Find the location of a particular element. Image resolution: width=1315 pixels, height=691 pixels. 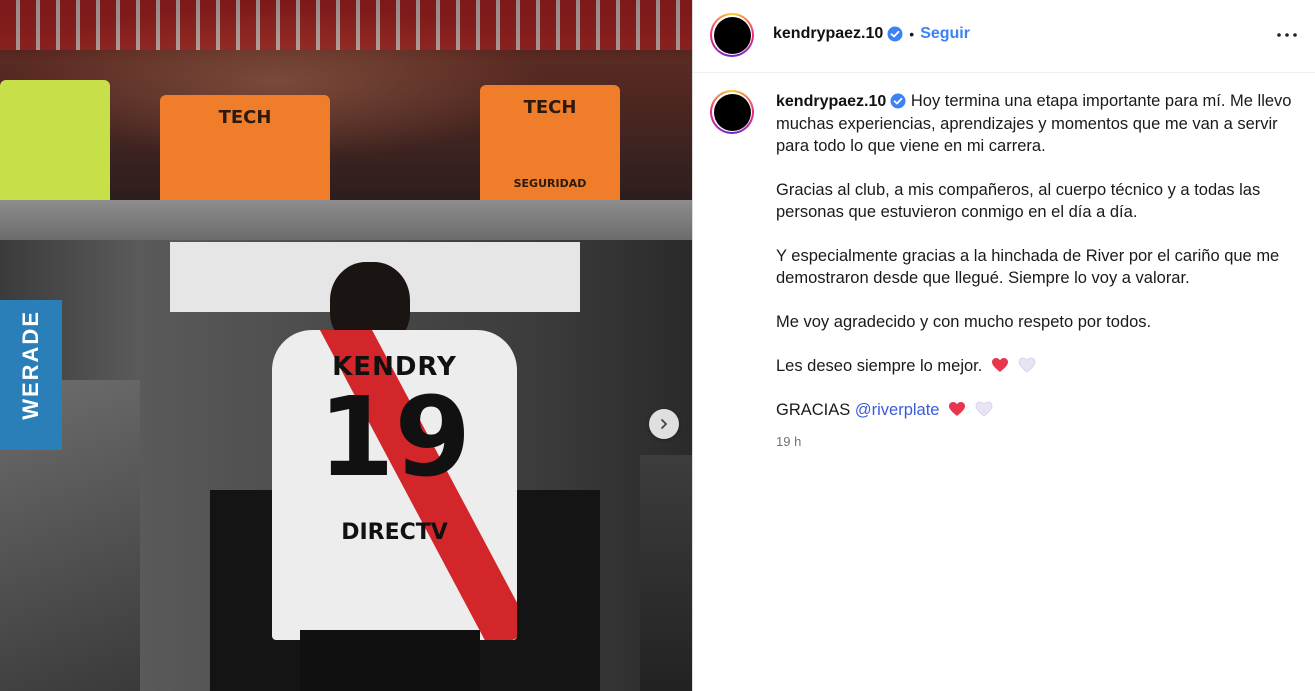

caption-paragraph: Les deseo siempre lo mejor. is located at coordinates (1036, 366).